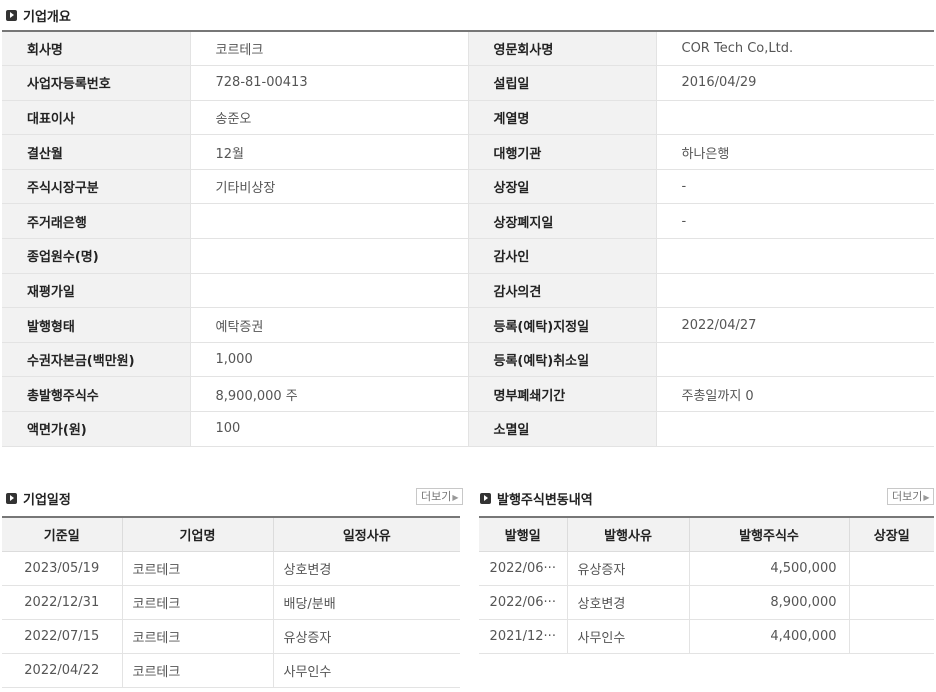 The image size is (936, 692). I want to click on schedule-cell: 2023/05/19, so click(62, 568).